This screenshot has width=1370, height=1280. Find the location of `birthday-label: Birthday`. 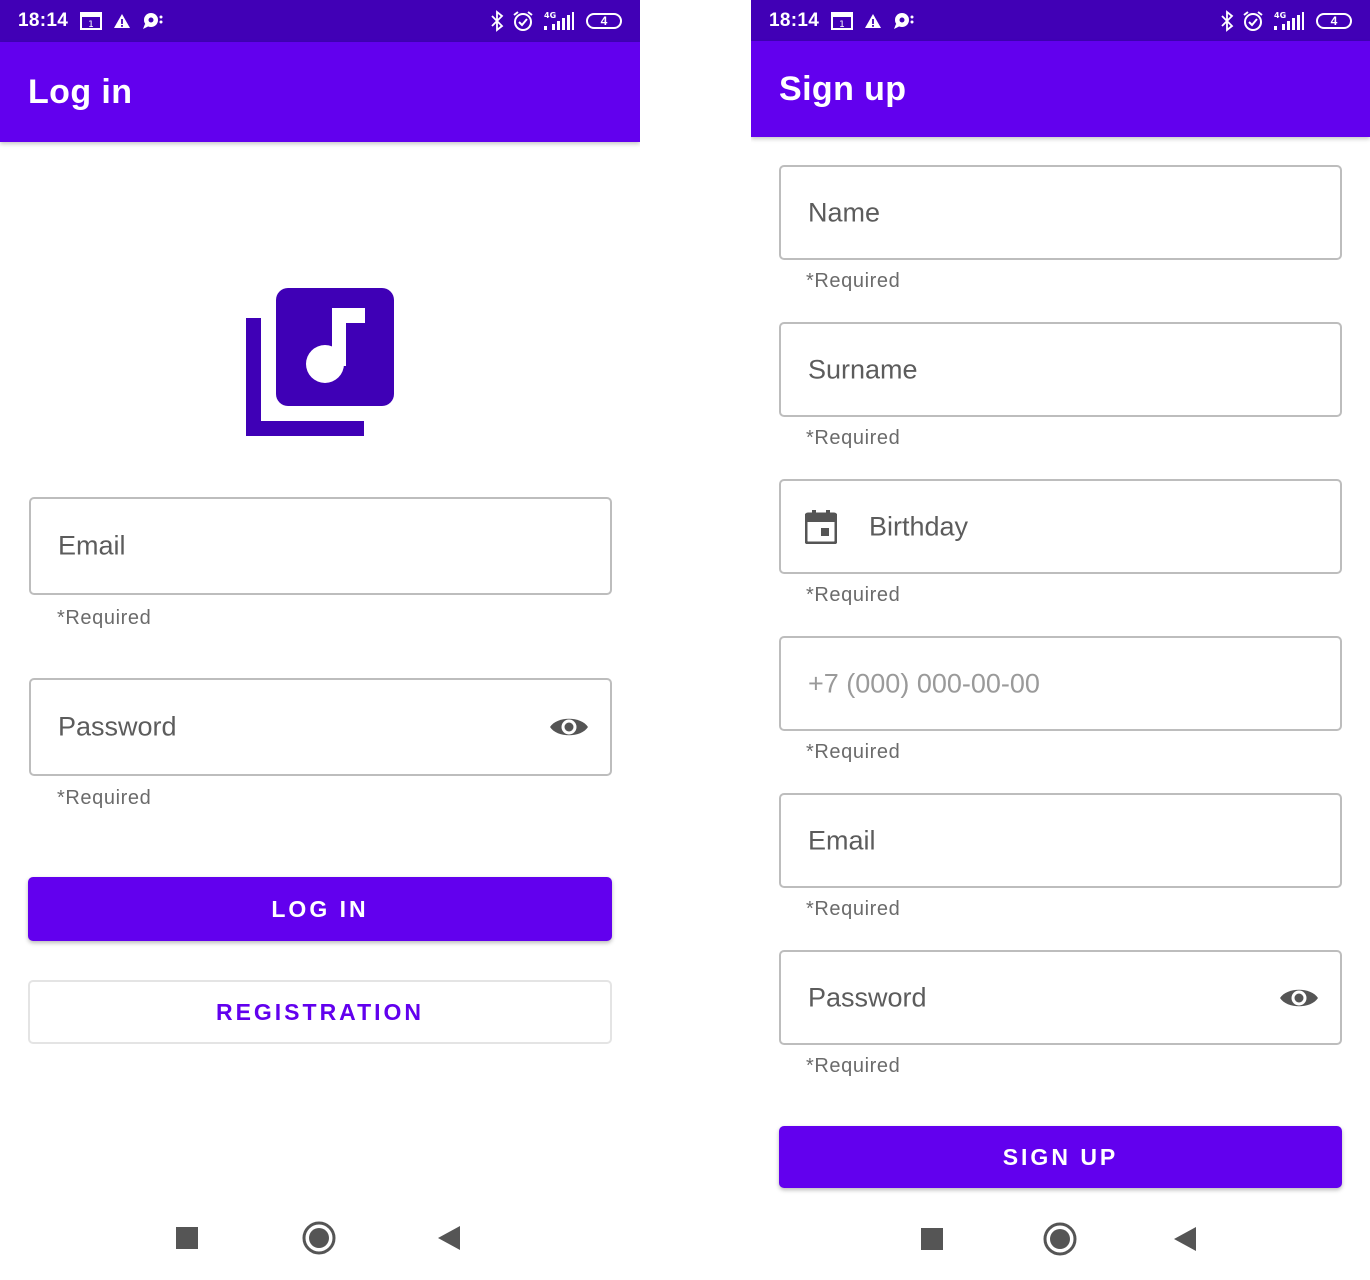

birthday-label: Birthday is located at coordinates (919, 526).